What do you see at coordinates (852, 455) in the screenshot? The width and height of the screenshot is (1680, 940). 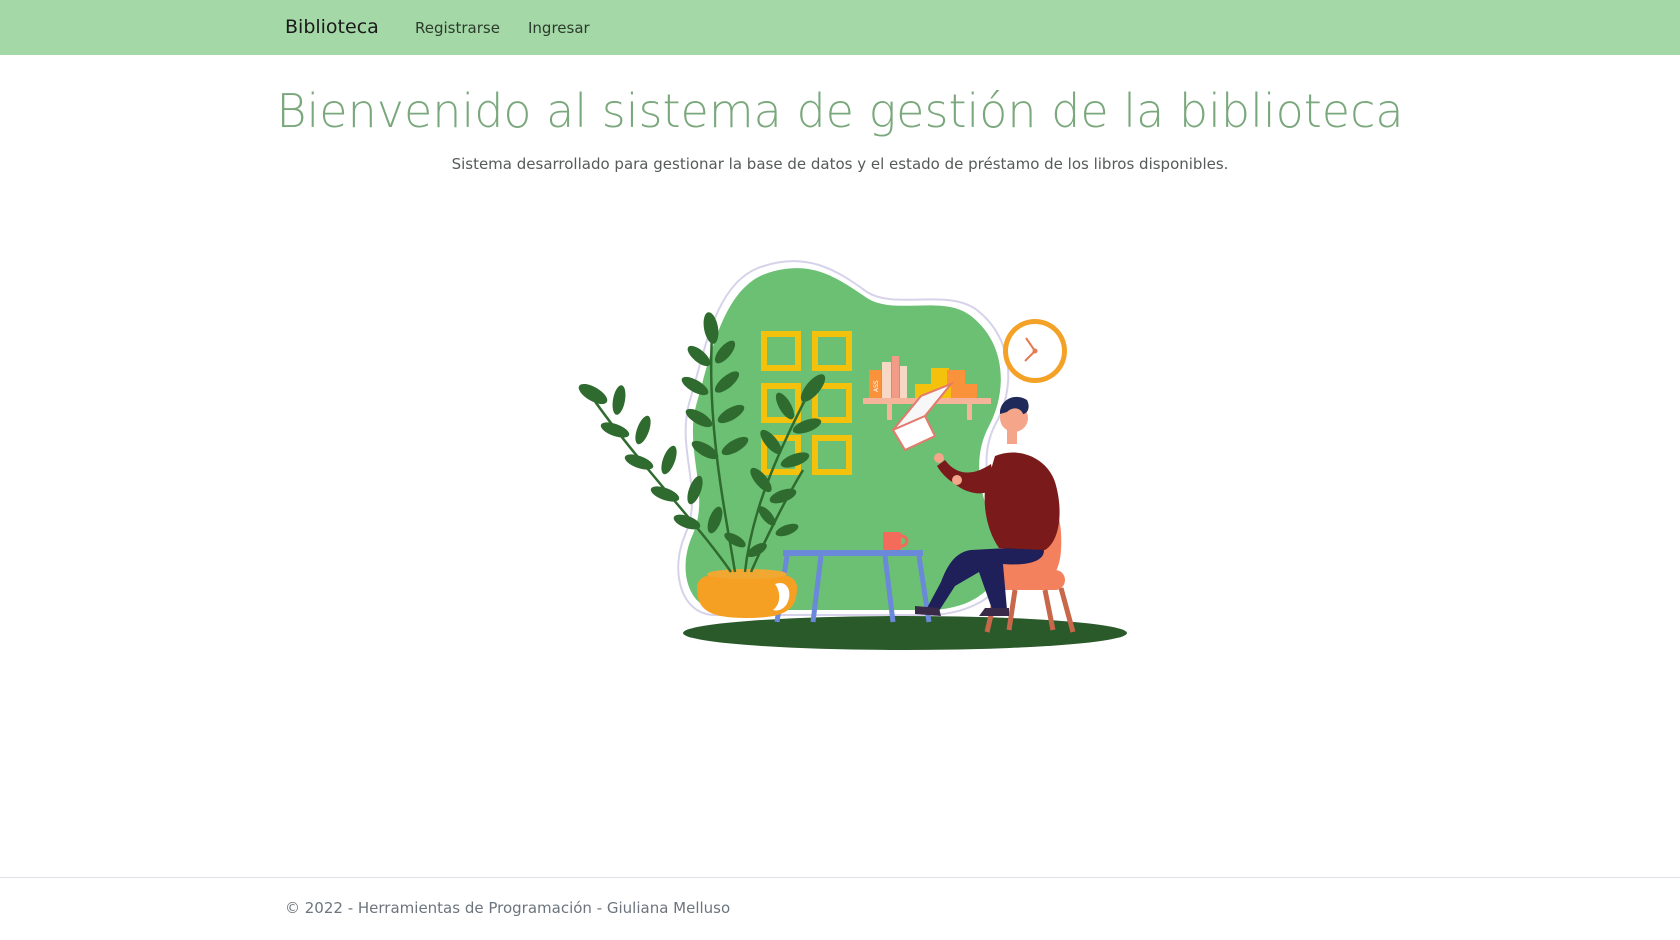 I see `person-reading-illustration: ASS` at bounding box center [852, 455].